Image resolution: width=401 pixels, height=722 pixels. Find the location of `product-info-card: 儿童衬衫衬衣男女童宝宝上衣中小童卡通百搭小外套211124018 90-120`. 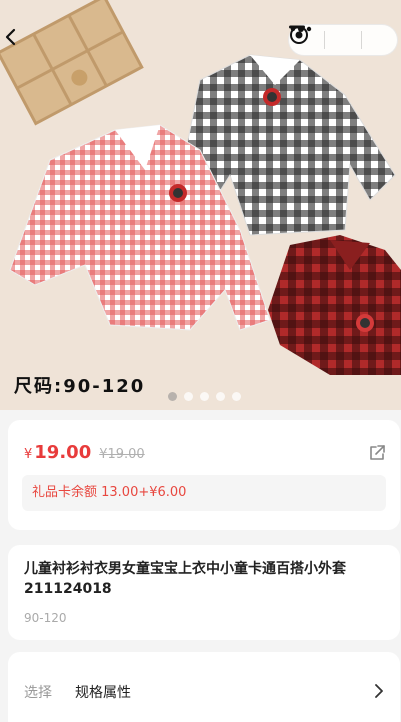

product-info-card: 儿童衬衫衬衣男女童宝宝上衣中小童卡通百搭小外套211124018 90-120 is located at coordinates (204, 592).